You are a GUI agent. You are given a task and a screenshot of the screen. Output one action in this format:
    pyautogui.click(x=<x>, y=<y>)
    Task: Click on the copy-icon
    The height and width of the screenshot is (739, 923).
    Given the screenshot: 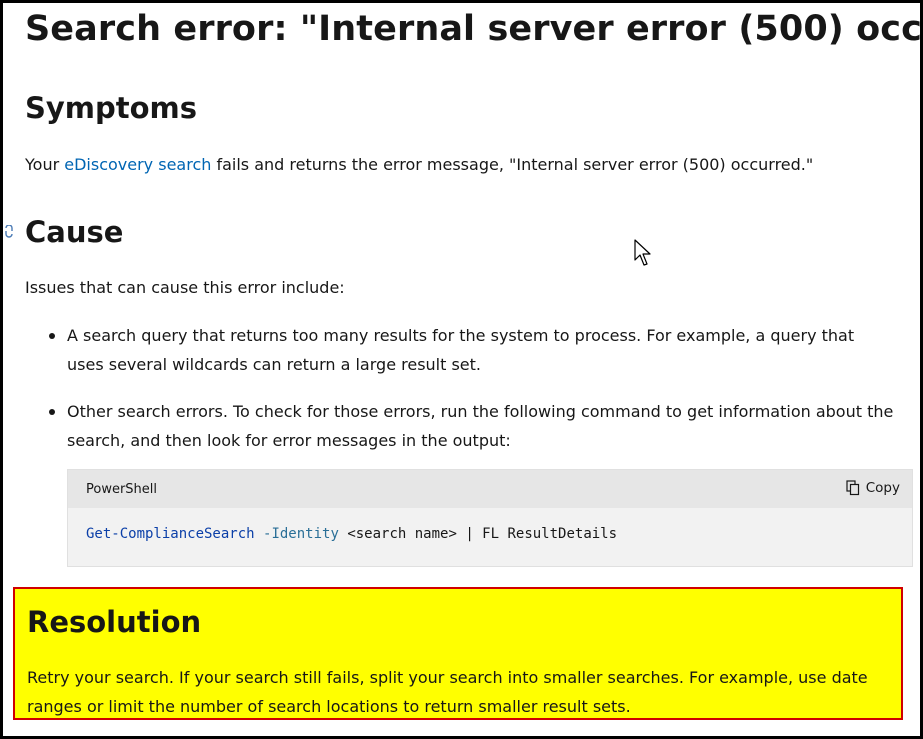 What is the action you would take?
    pyautogui.click(x=852, y=488)
    